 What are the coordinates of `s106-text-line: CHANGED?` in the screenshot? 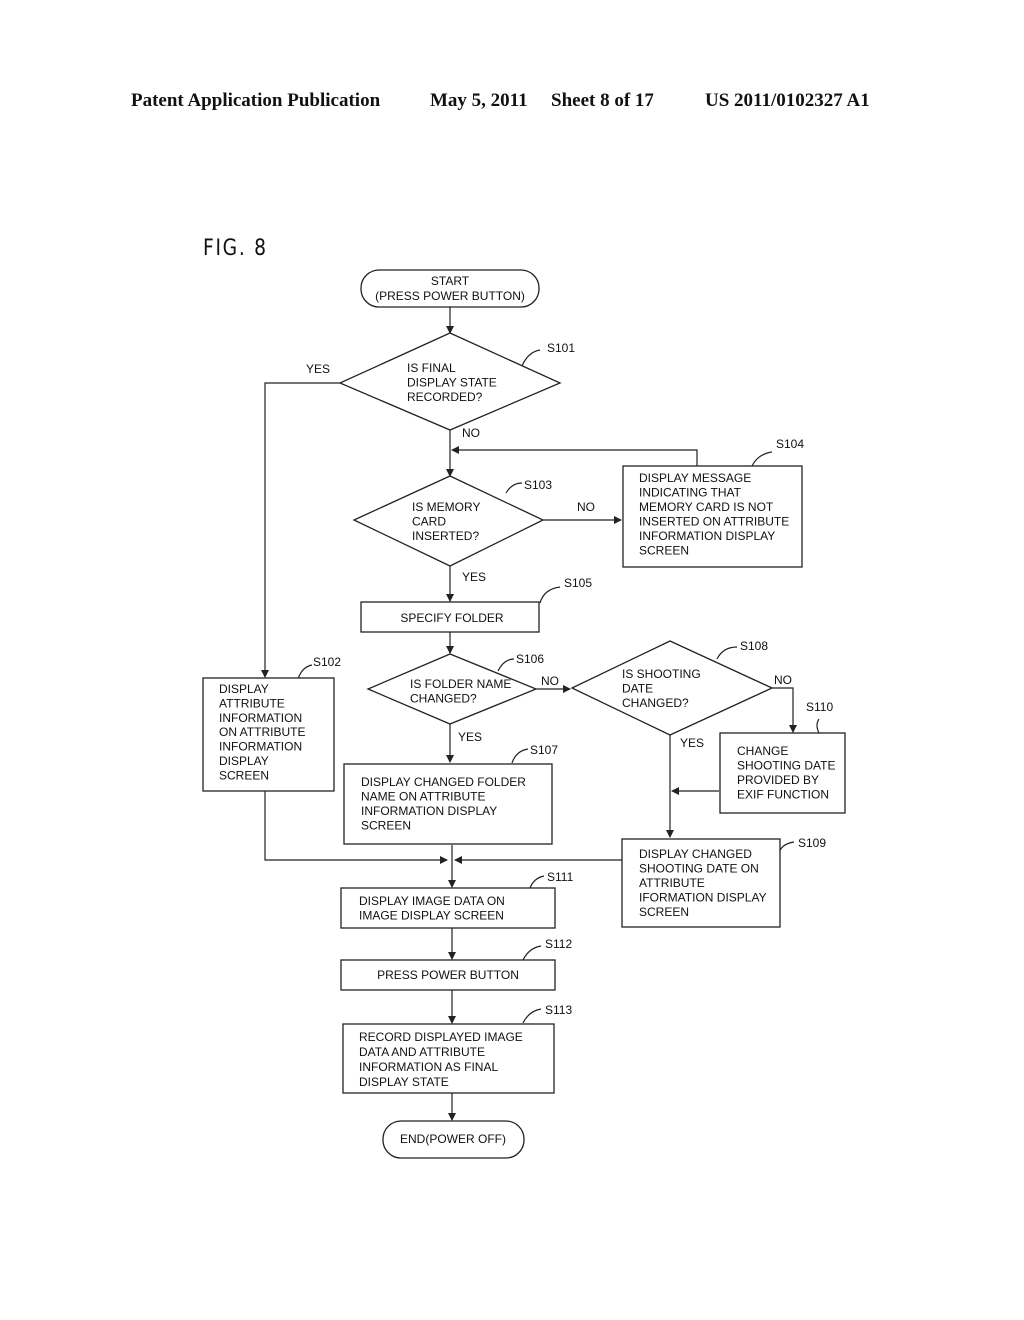 It's located at (443, 699).